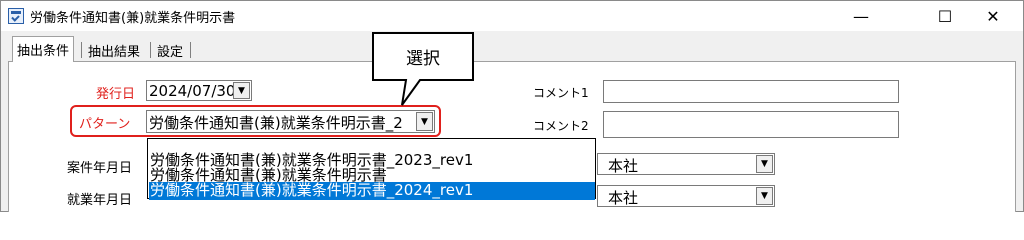 This screenshot has height=240, width=1024. I want to click on callout-text: 選択, so click(423, 59).